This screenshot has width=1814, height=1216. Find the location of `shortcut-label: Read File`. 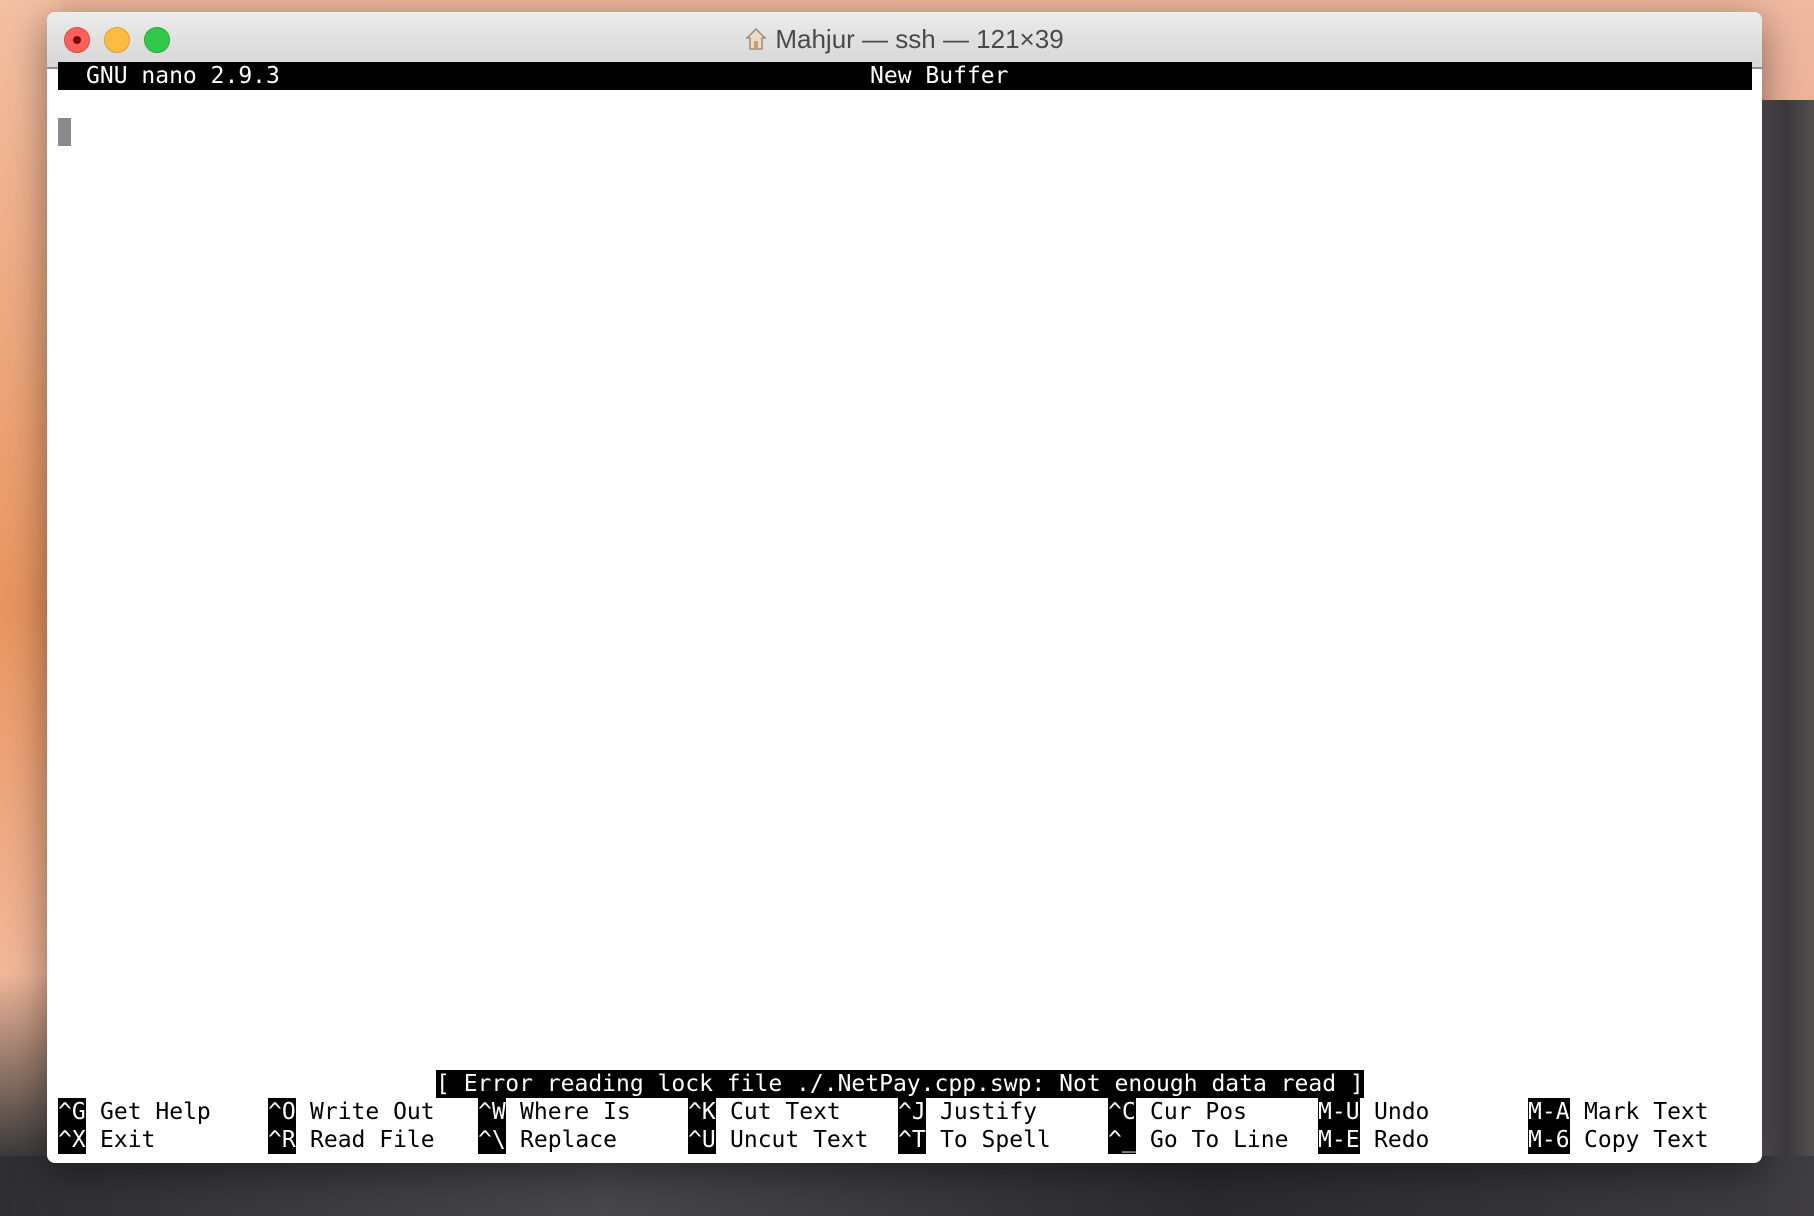

shortcut-label: Read File is located at coordinates (372, 1140).